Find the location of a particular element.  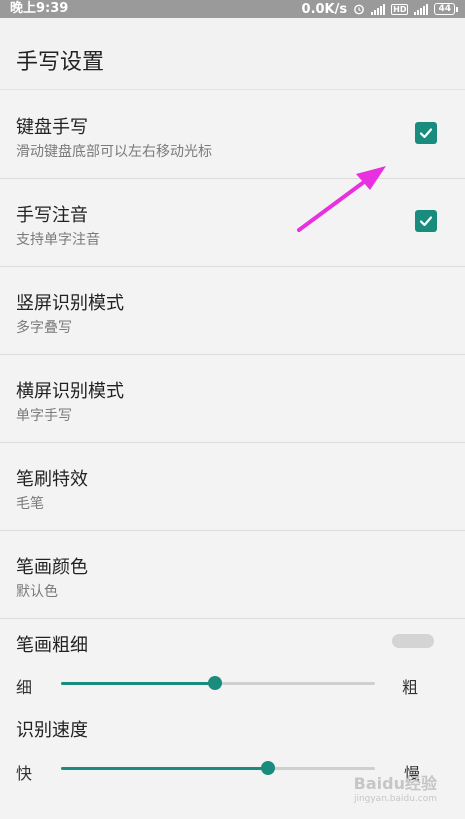

watermark-logo: Baidu经验 is located at coordinates (395, 783).